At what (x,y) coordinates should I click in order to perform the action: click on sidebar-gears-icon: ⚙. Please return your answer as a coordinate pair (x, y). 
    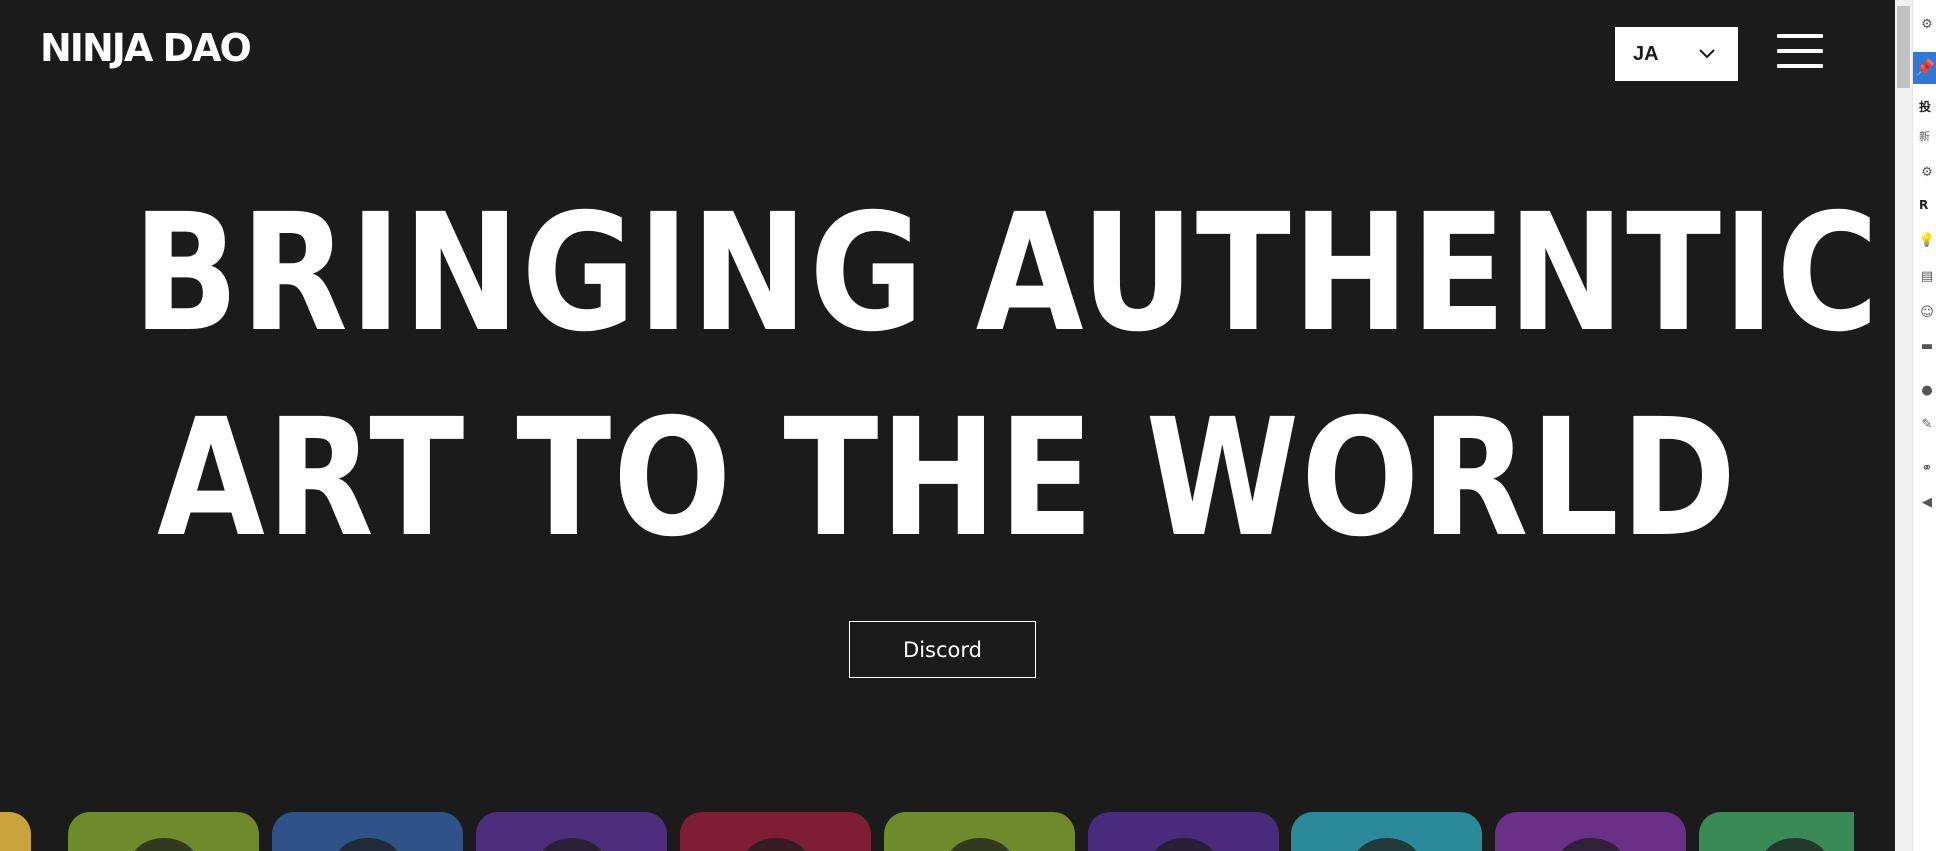
    Looking at the image, I should click on (1926, 172).